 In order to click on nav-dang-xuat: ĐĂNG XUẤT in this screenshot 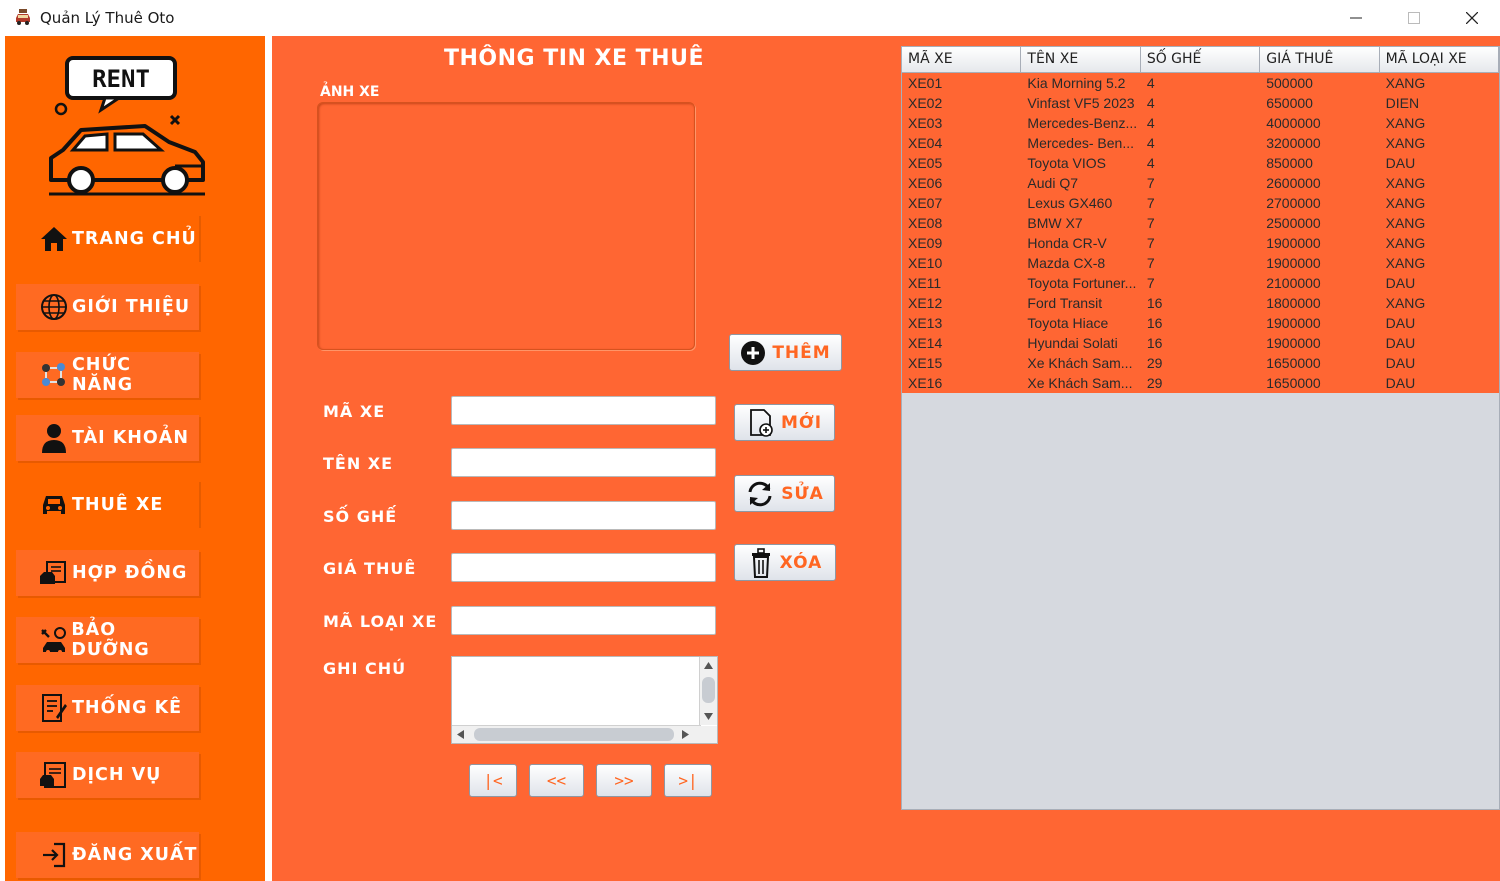, I will do `click(107, 855)`.